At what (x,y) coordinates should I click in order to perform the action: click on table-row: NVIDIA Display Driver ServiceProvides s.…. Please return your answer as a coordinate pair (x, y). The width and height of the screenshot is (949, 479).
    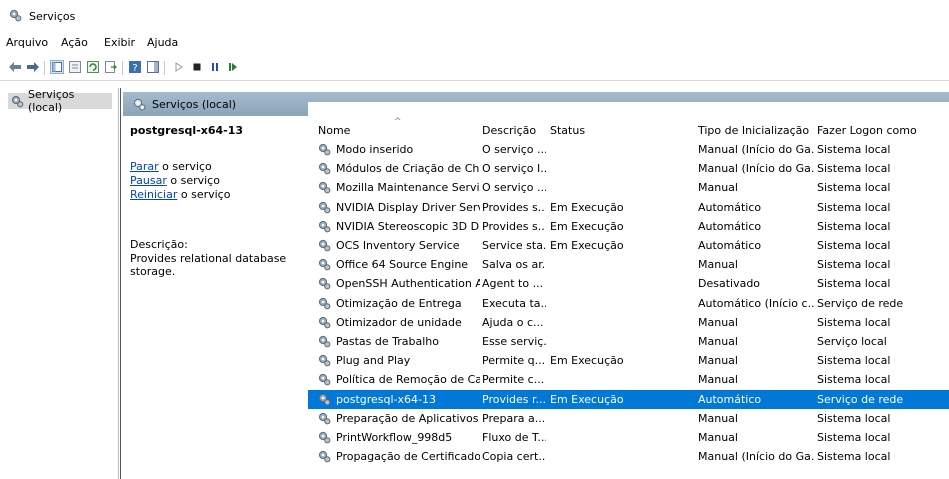
    Looking at the image, I should click on (628, 207).